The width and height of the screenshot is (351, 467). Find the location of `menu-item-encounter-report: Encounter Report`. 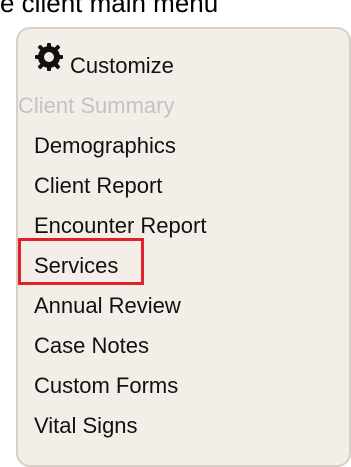

menu-item-encounter-report: Encounter Report is located at coordinates (120, 226).